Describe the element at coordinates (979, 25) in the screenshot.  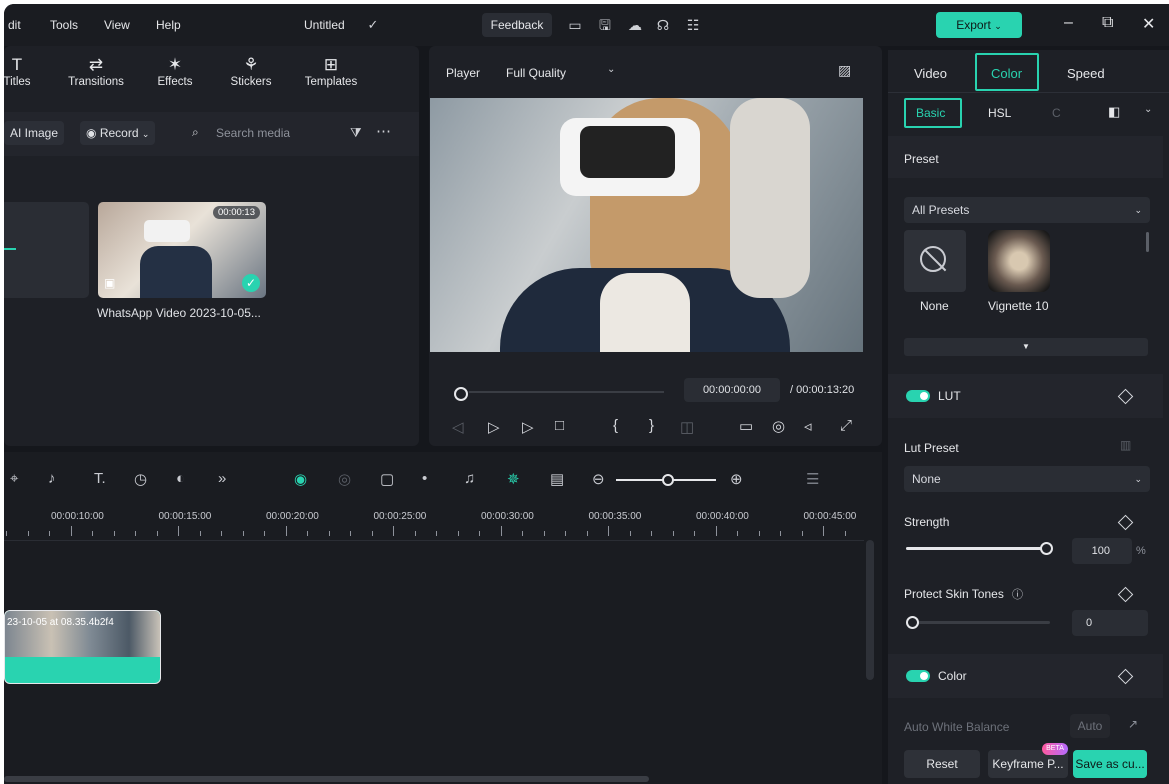
I see `export-button: Export ⌄` at that location.